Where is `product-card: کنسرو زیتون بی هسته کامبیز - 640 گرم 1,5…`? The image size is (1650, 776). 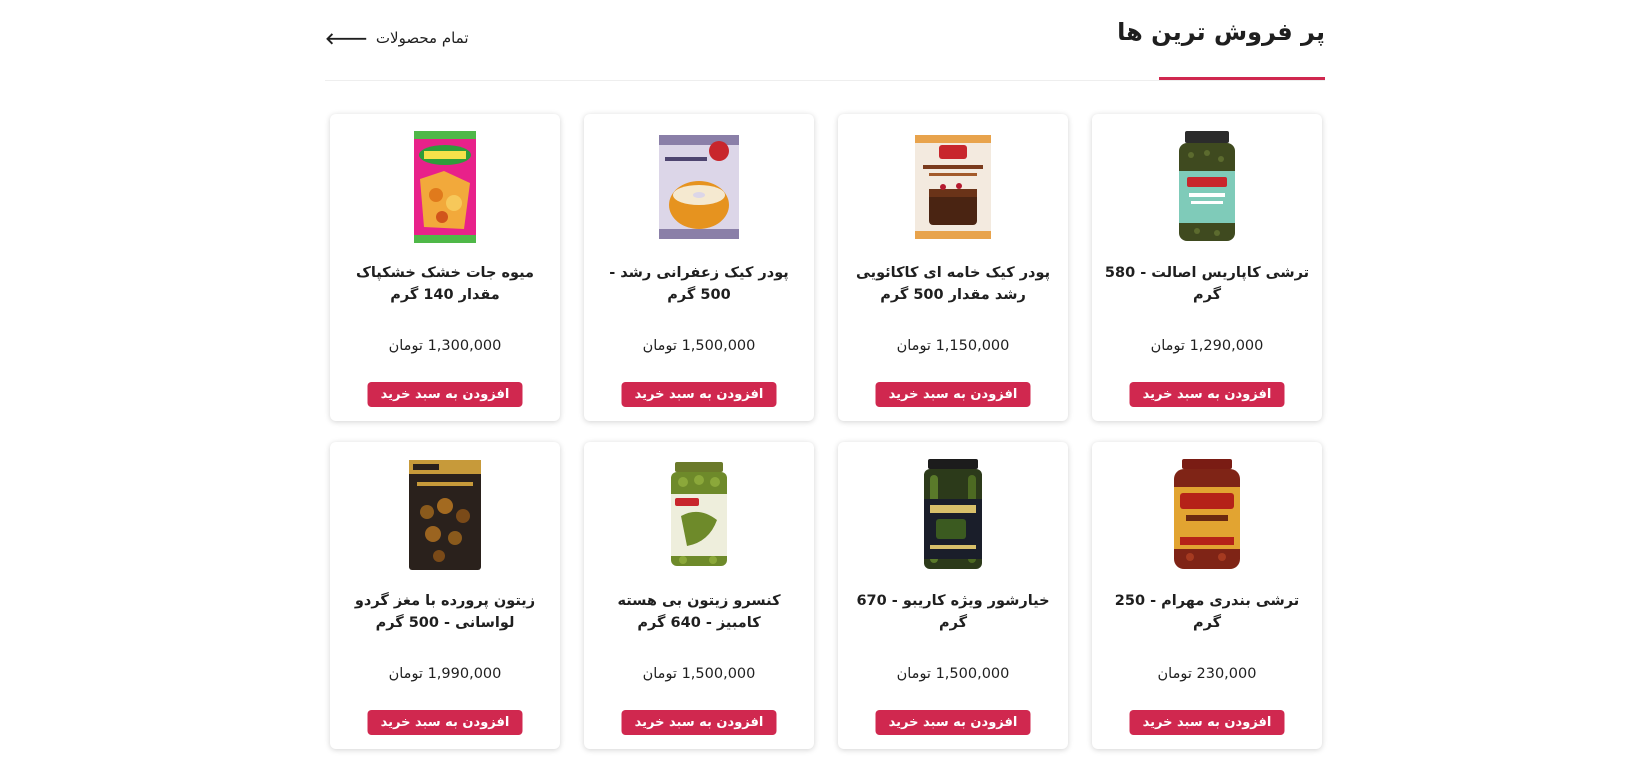 product-card: کنسرو زیتون بی هسته کامبیز - 640 گرم 1,5… is located at coordinates (699, 595).